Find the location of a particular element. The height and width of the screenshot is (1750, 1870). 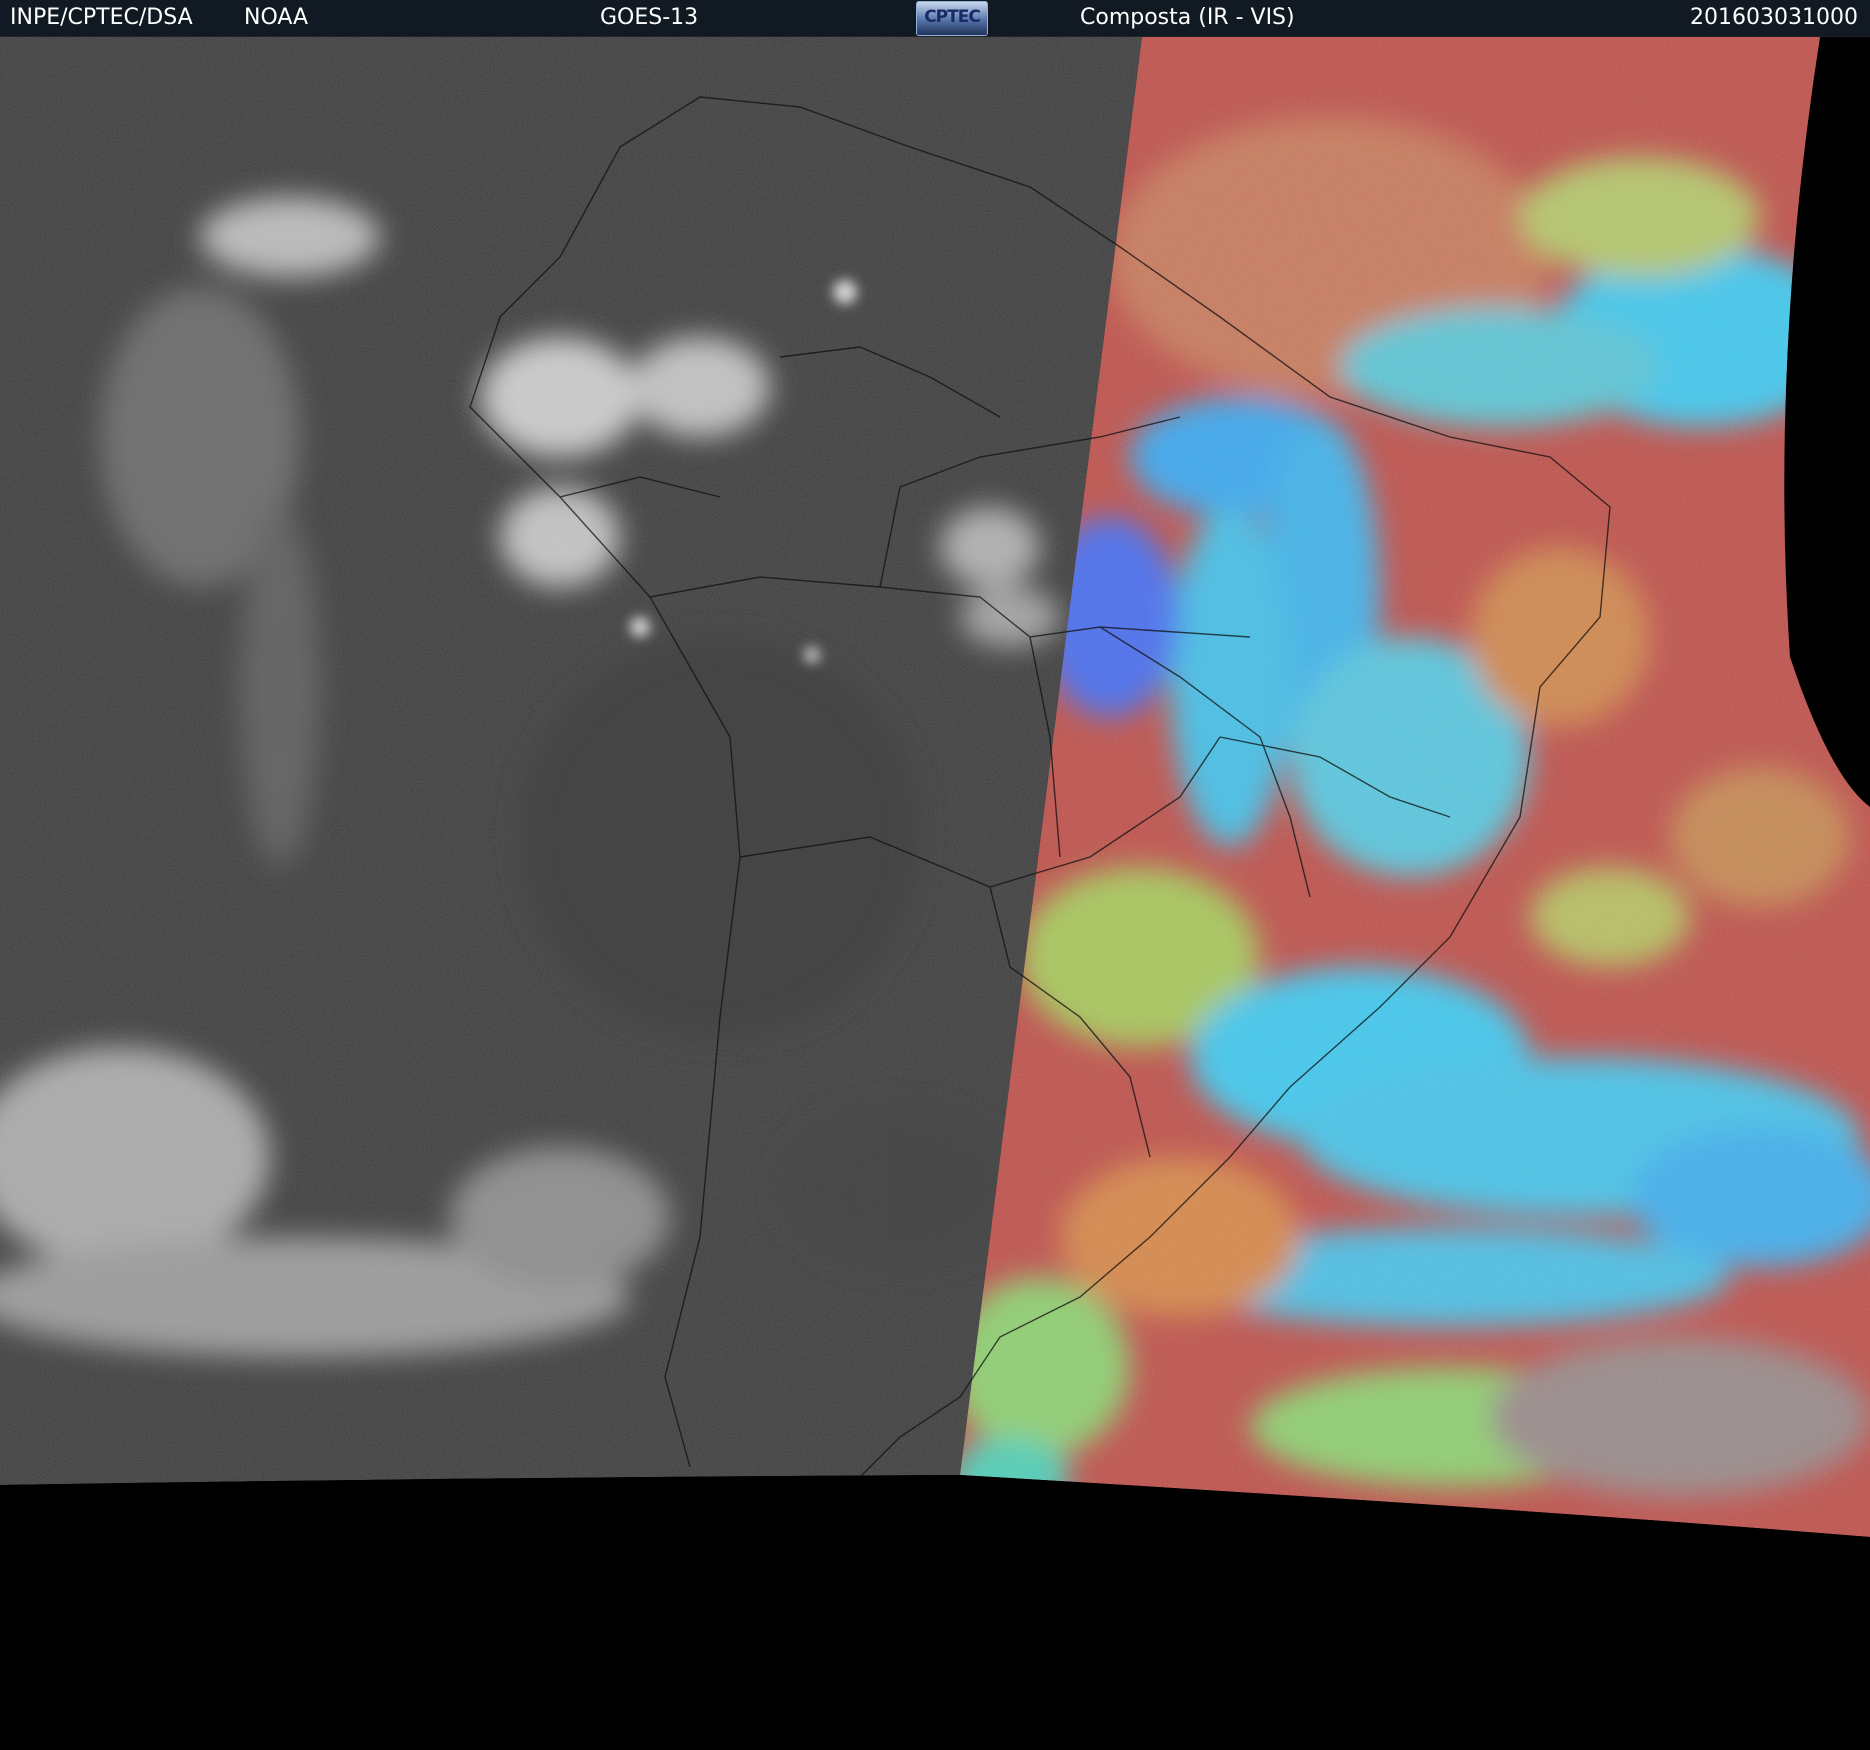

cptec-logo-text: CPTEC is located at coordinates (952, 17).